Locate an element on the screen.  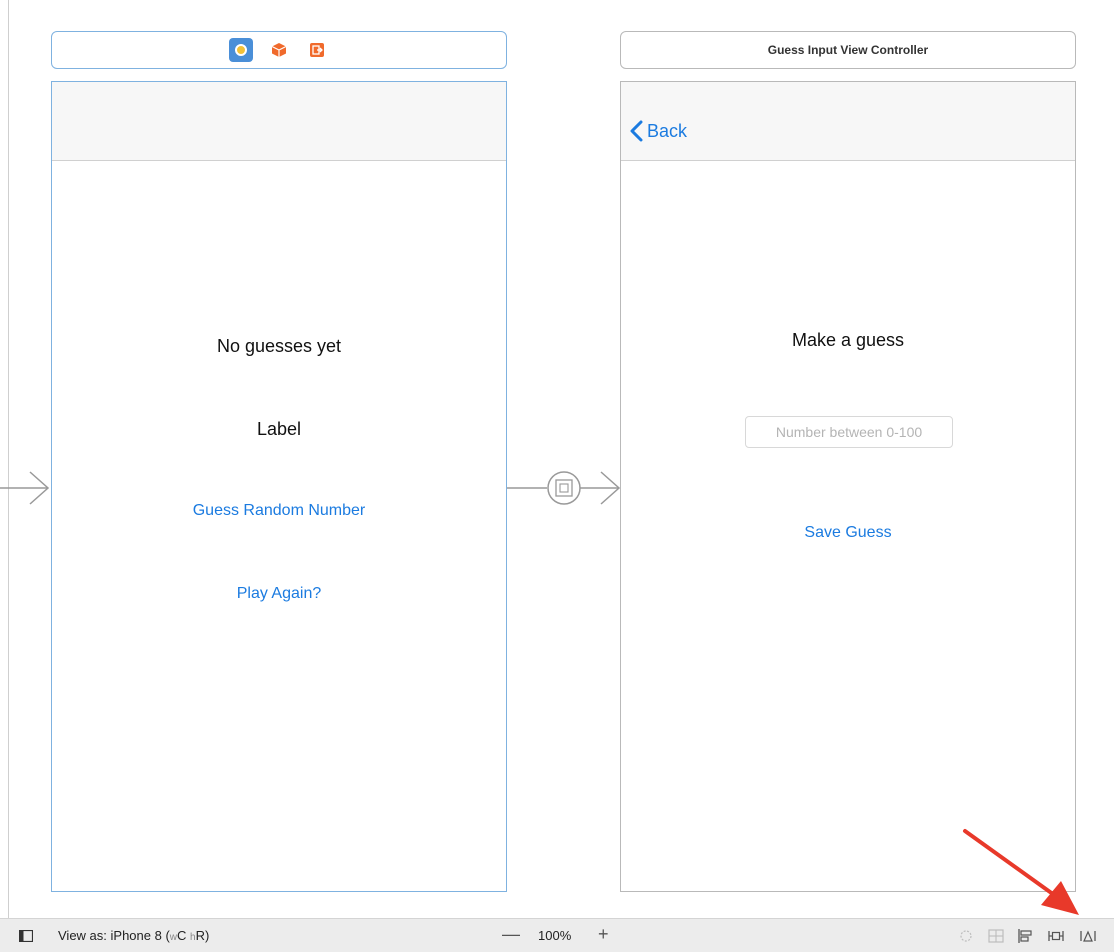
size-class-w-value: C is located at coordinates (184, 935).